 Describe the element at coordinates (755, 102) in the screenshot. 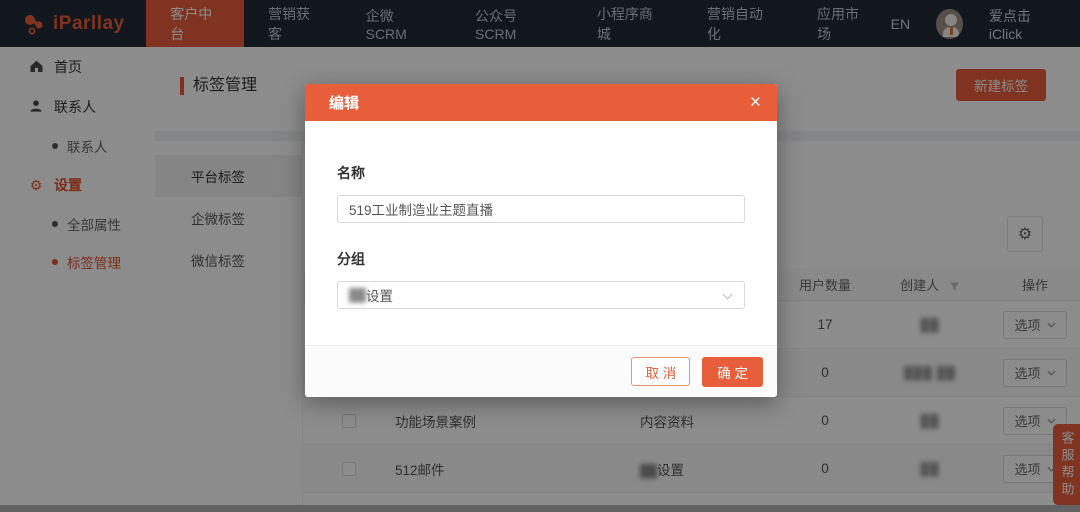

I see `close-icon: ×` at that location.